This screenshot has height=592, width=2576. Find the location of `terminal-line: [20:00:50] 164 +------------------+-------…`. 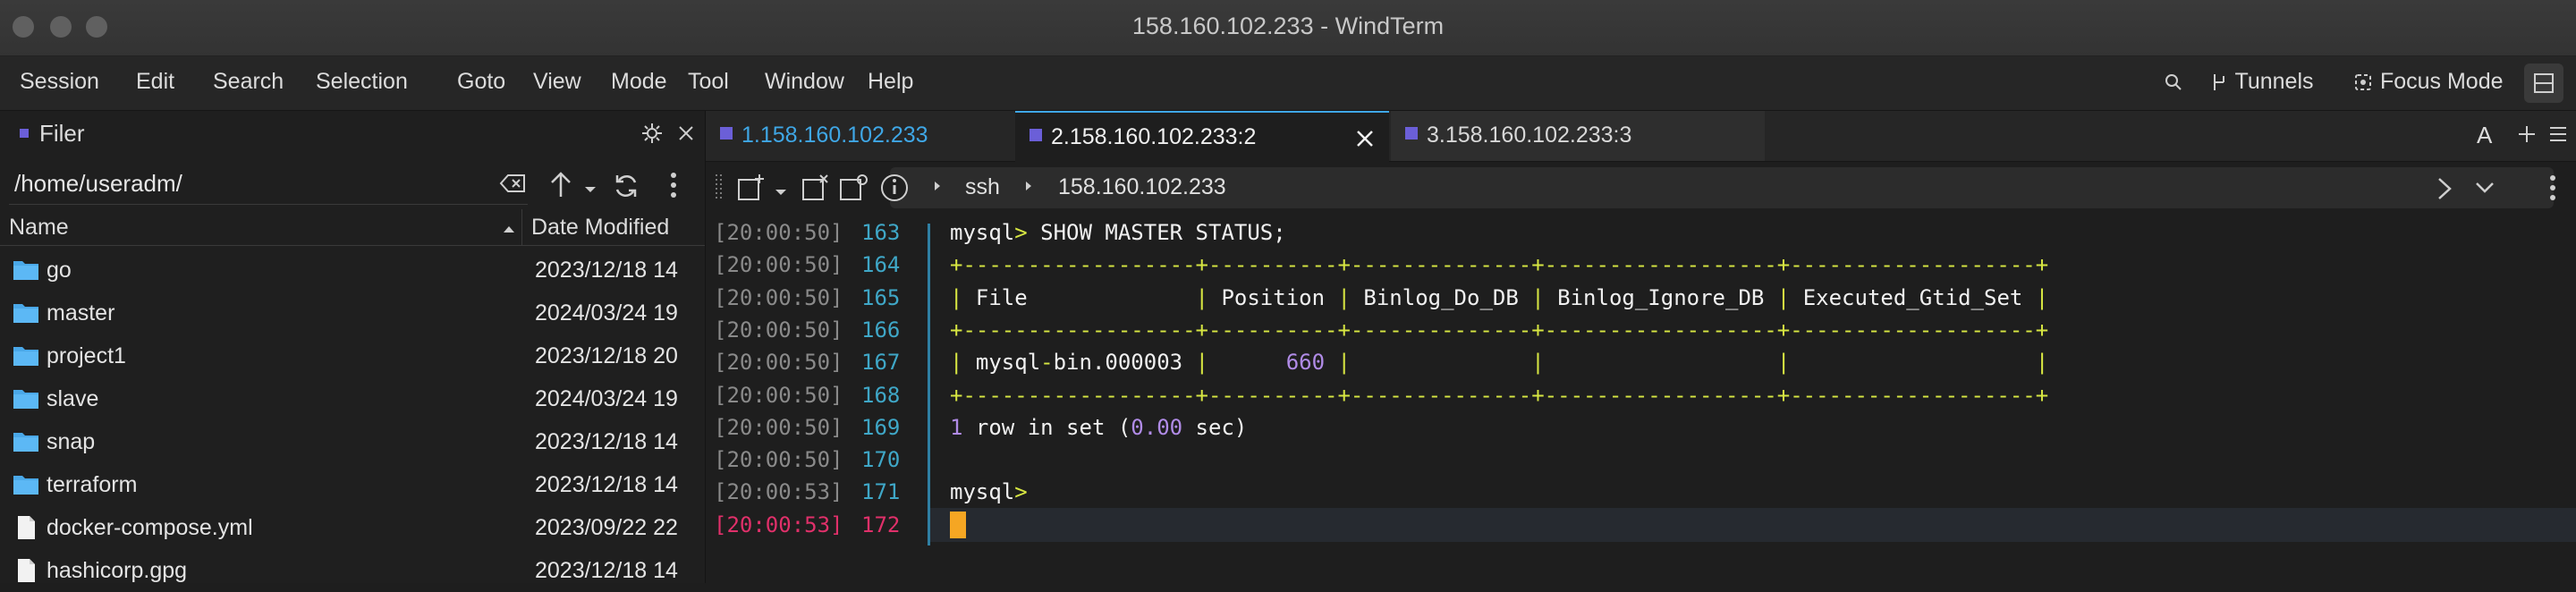

terminal-line: [20:00:50] 164 +------------------+-------… is located at coordinates (1641, 265).